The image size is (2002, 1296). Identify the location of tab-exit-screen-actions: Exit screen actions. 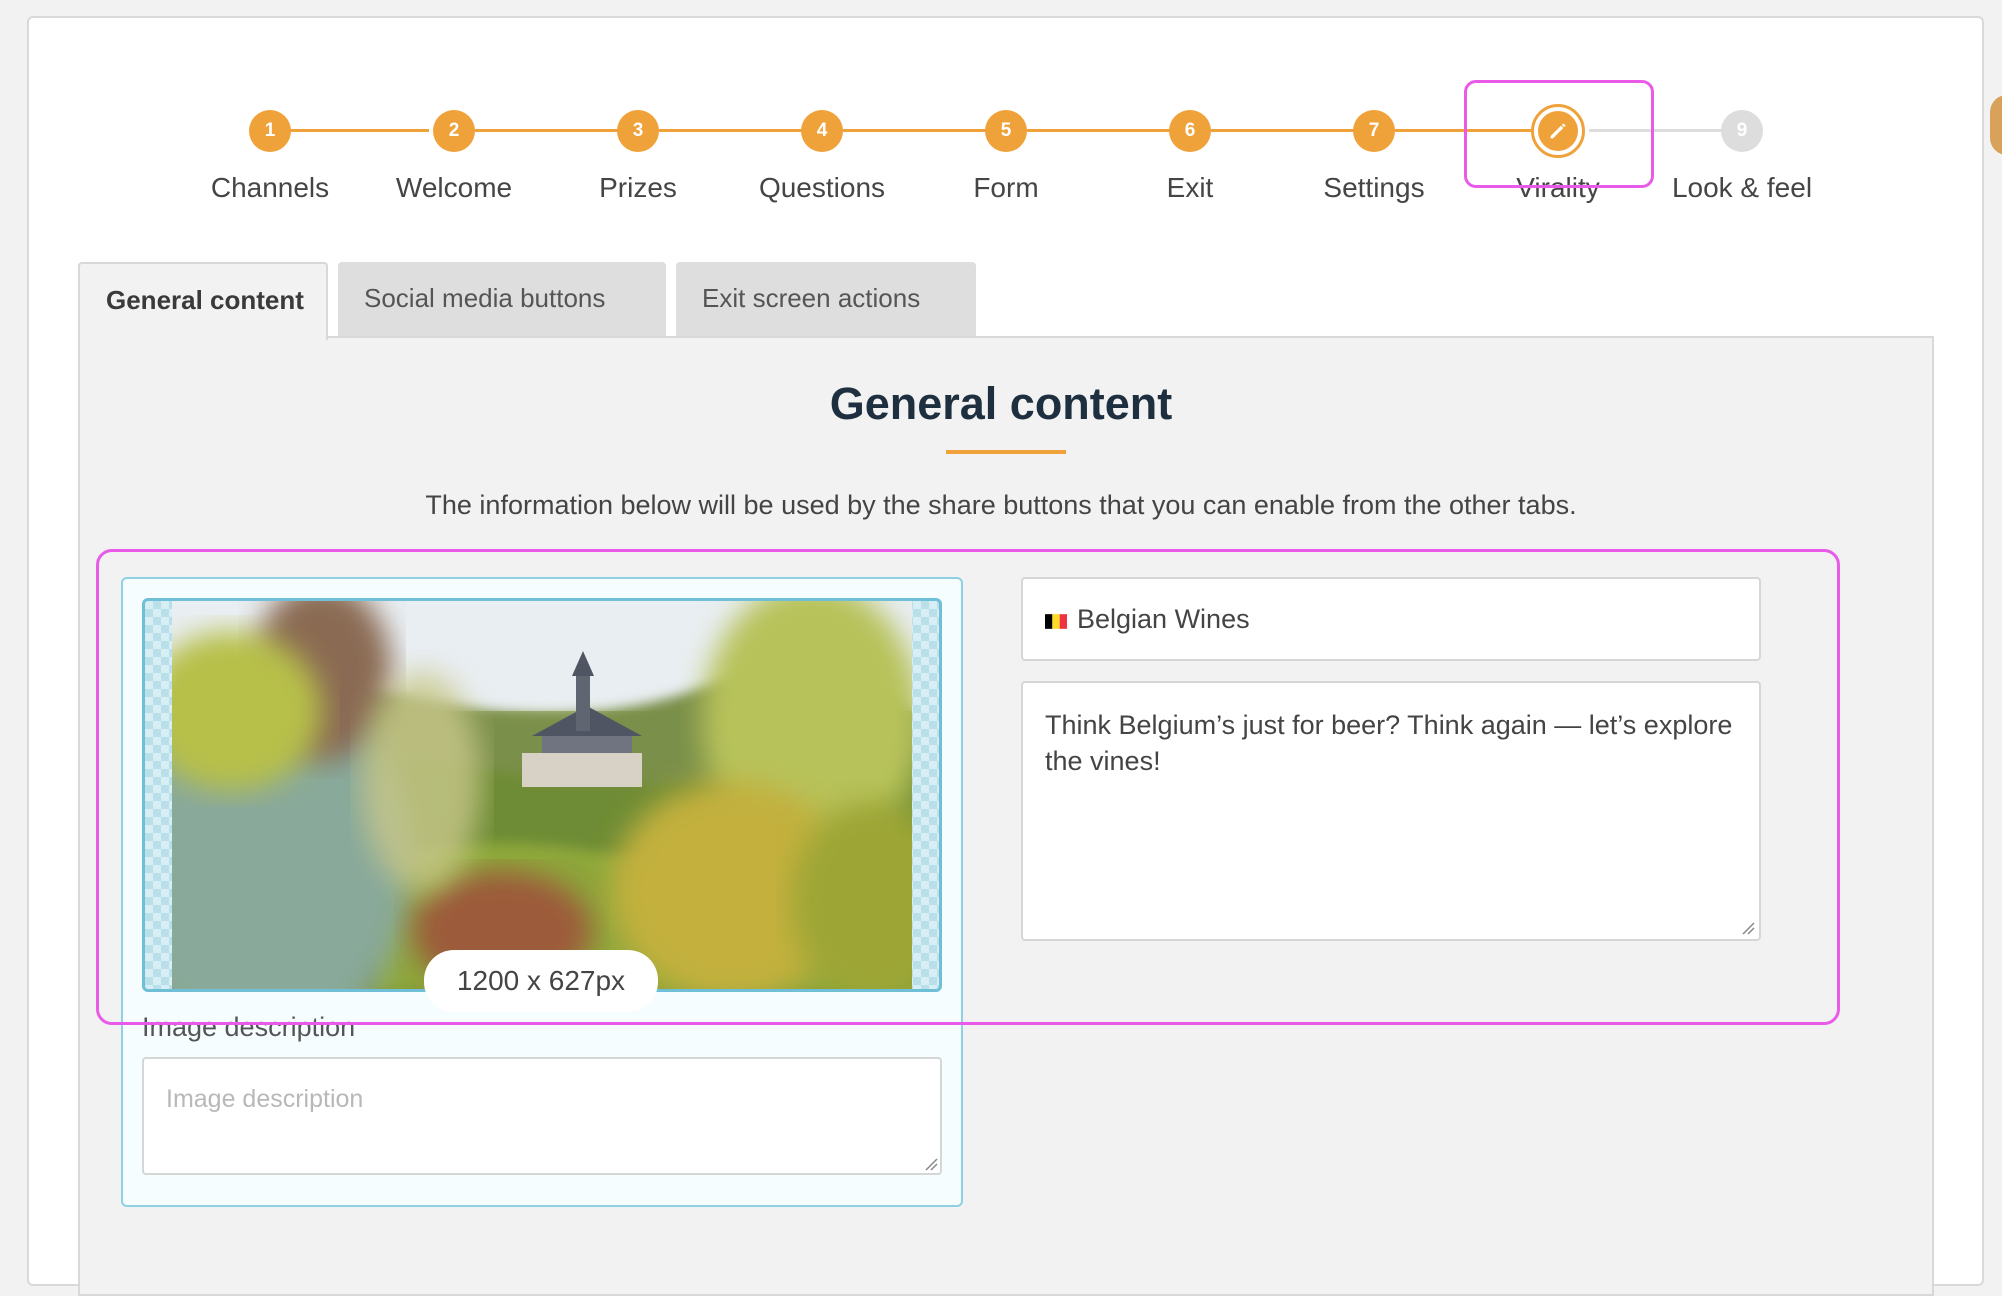
(826, 300).